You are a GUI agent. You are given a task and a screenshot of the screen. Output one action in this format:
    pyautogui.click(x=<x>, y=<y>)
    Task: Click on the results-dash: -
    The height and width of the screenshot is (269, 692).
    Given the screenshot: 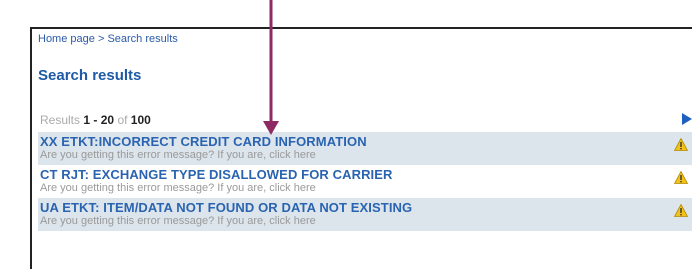 What is the action you would take?
    pyautogui.click(x=95, y=120)
    